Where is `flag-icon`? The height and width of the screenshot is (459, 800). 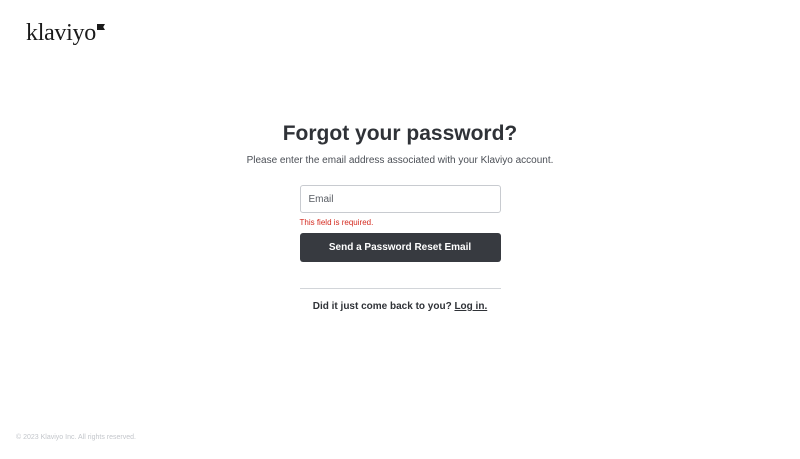 flag-icon is located at coordinates (100, 27).